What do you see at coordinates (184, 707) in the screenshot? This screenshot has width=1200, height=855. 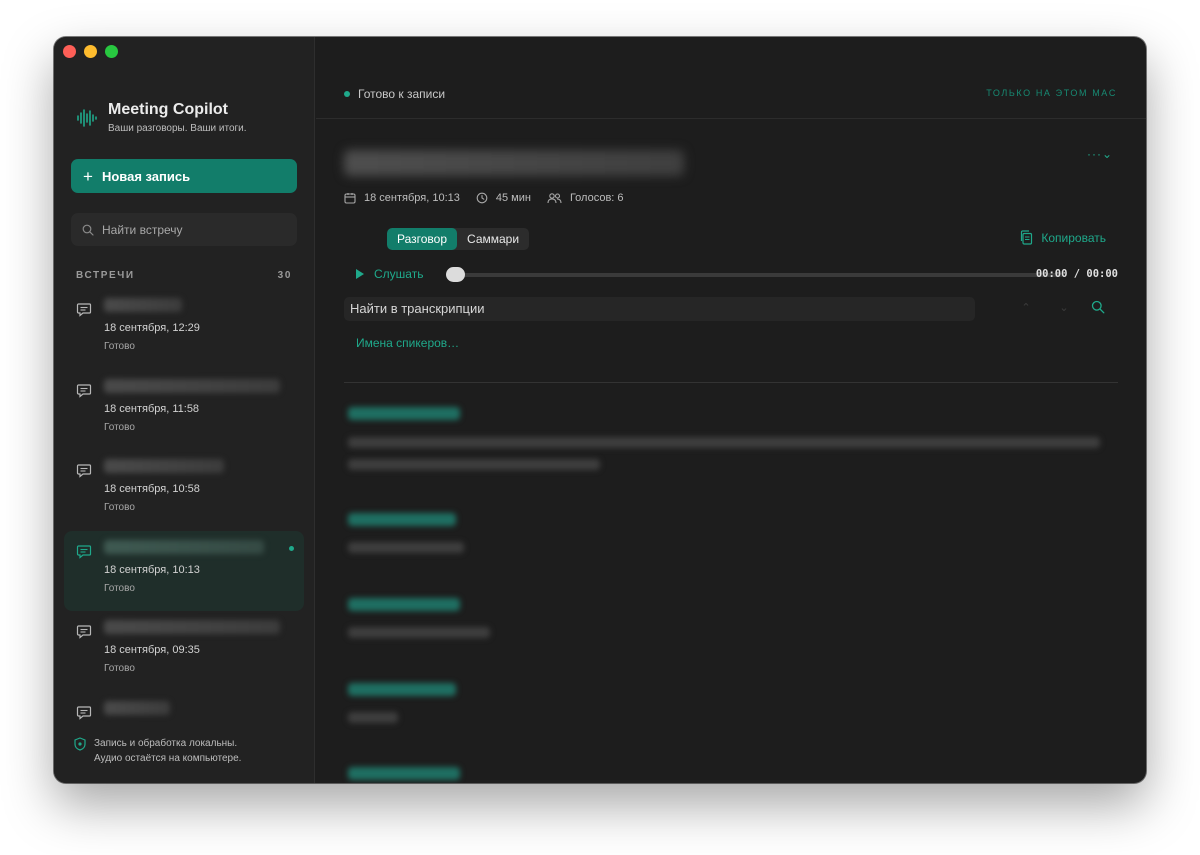 I see `meeting-item` at bounding box center [184, 707].